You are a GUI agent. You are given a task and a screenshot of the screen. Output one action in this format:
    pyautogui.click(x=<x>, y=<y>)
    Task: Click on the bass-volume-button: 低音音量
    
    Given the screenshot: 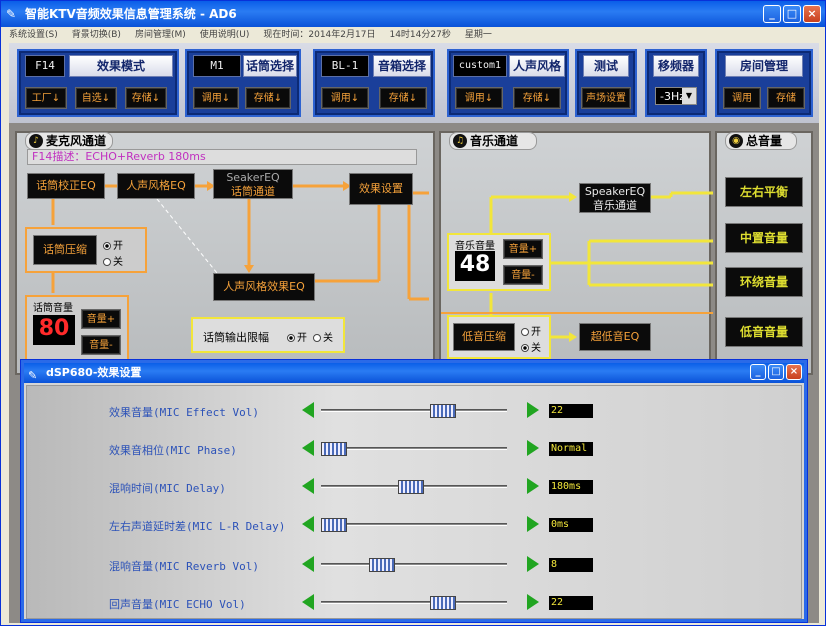 What is the action you would take?
    pyautogui.click(x=764, y=332)
    